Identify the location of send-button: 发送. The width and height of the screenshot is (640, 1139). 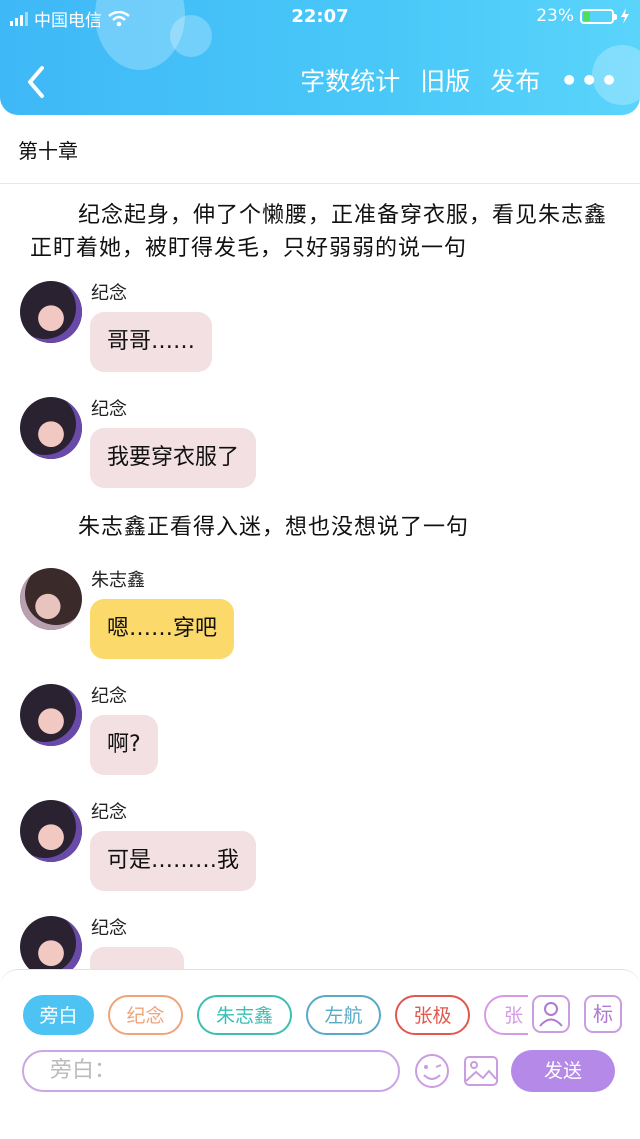
(563, 1071).